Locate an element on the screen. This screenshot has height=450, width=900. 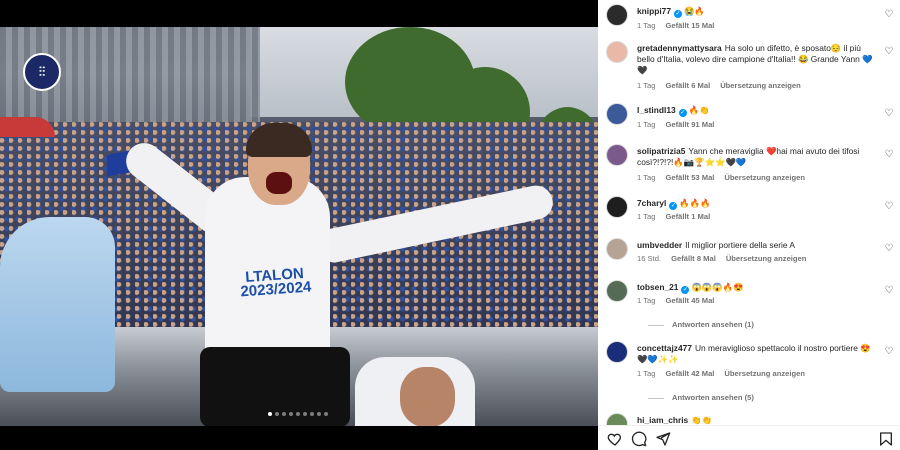
comment-age: 16 Std. is located at coordinates (649, 258).